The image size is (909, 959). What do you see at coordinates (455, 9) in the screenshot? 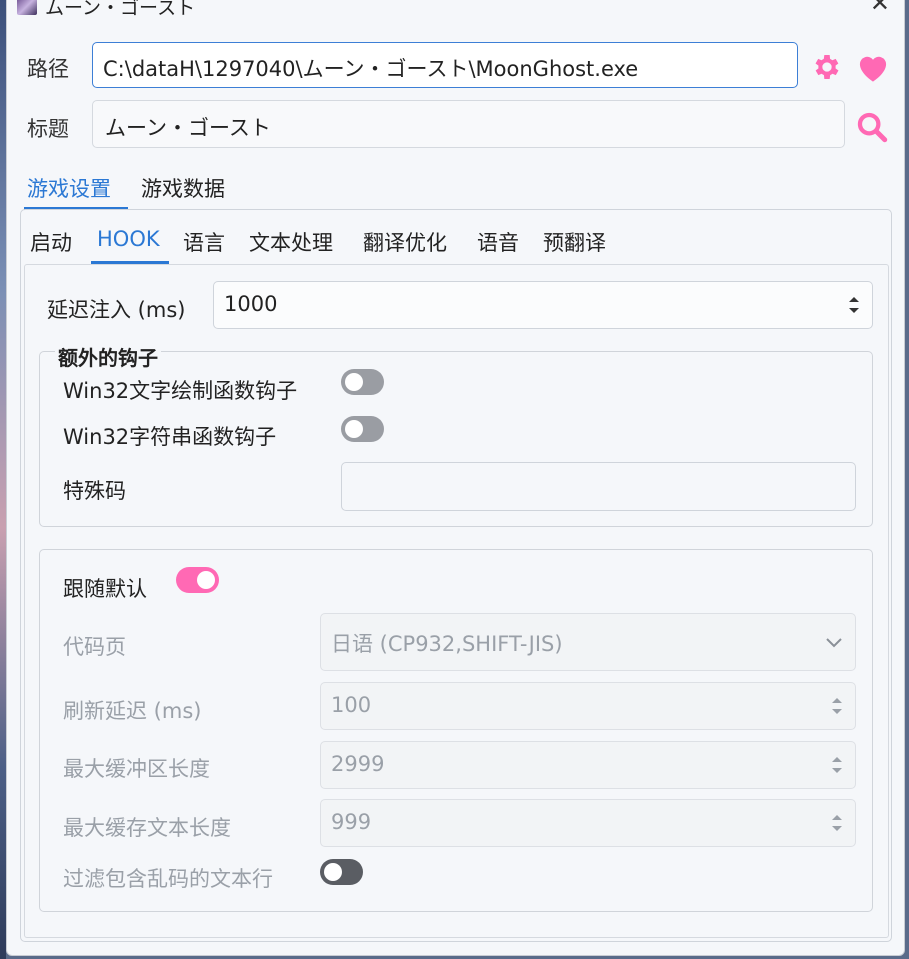
I see `title-bar: ムーン・ゴースト ✕` at bounding box center [455, 9].